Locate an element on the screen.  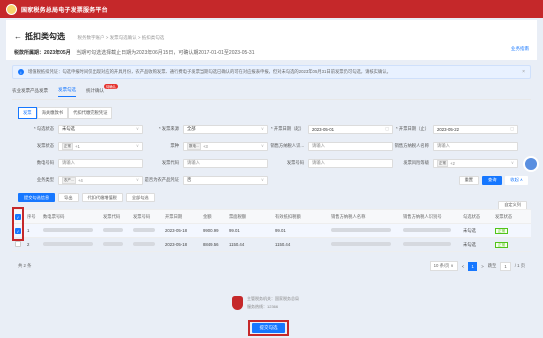
business-type-select: 农产... +4 ∨ is located at coordinates (100, 180).